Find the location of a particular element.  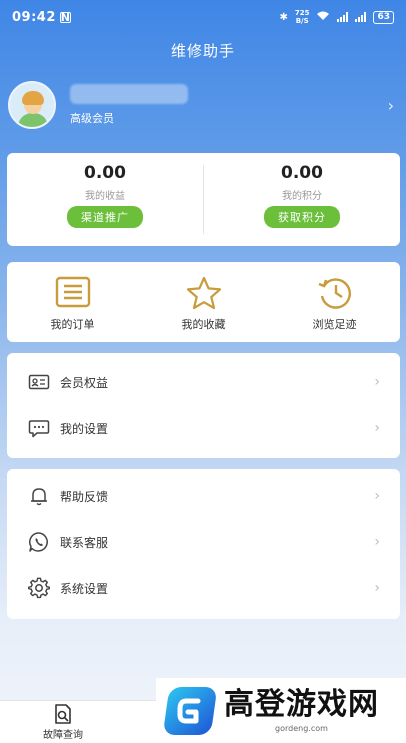

status-icons: ✱ 725 B/S 63 is located at coordinates (336, 17).